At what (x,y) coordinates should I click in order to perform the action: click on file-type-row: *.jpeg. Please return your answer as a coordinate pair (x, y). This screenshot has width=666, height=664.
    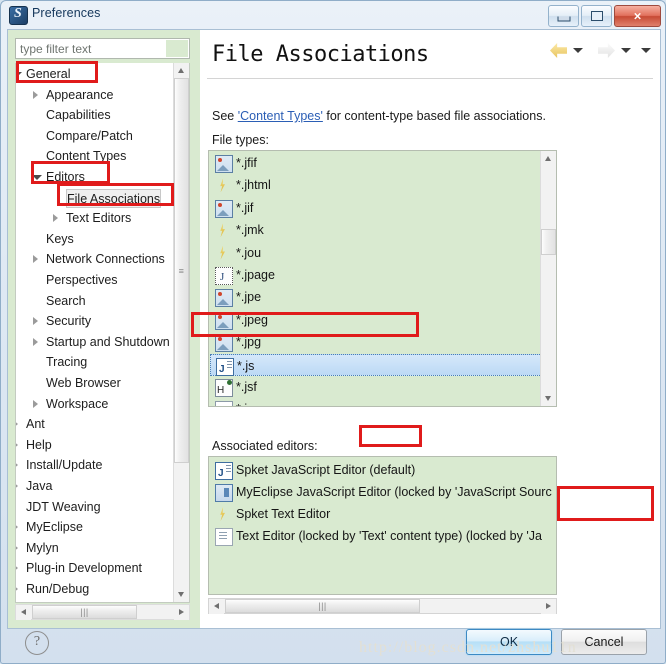
    Looking at the image, I should click on (376, 320).